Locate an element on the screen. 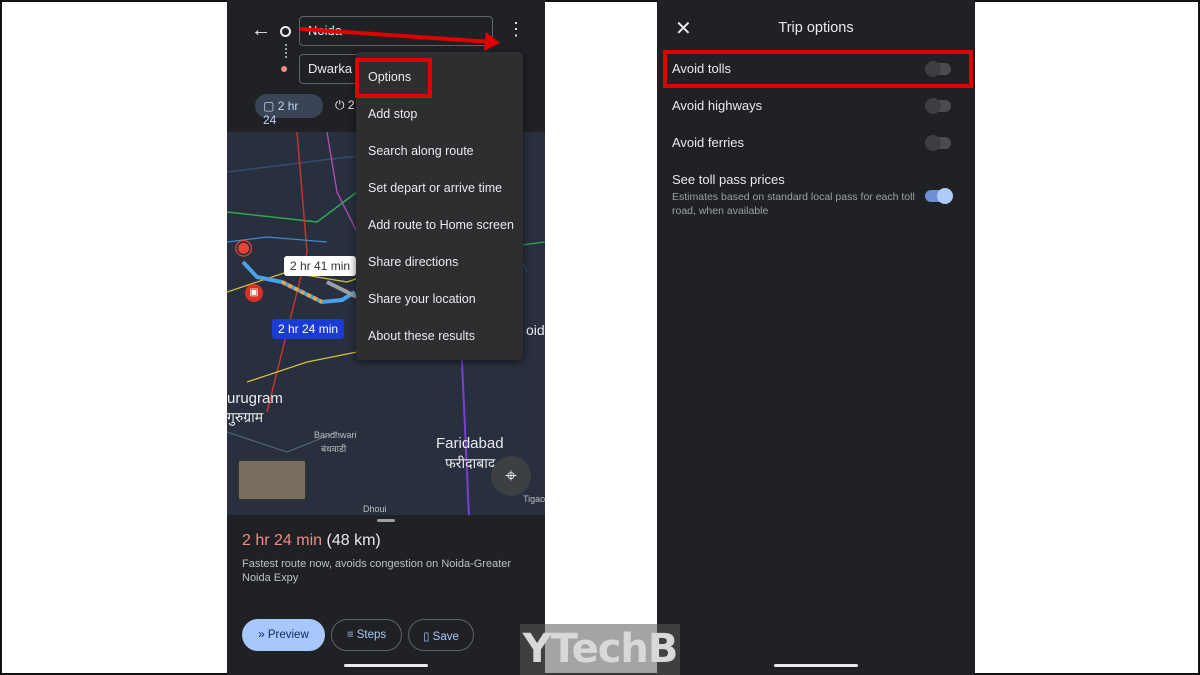 The width and height of the screenshot is (1200, 675). map-label-gurugram-hindi: गुरुग्राम is located at coordinates (245, 417).